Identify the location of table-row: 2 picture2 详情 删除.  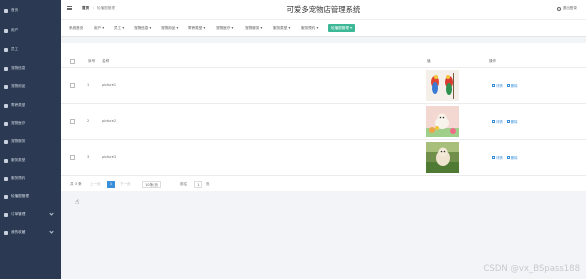
(323, 122).